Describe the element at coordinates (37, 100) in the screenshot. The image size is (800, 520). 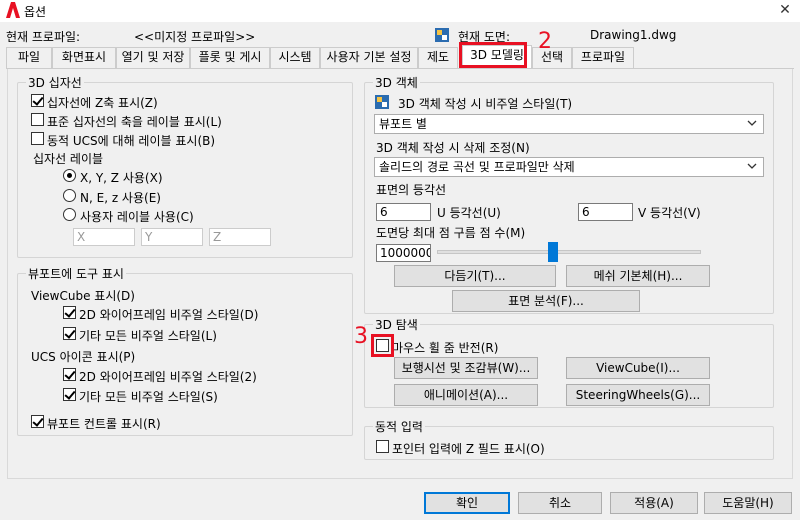
I see `show-z-axis-checkbox` at that location.